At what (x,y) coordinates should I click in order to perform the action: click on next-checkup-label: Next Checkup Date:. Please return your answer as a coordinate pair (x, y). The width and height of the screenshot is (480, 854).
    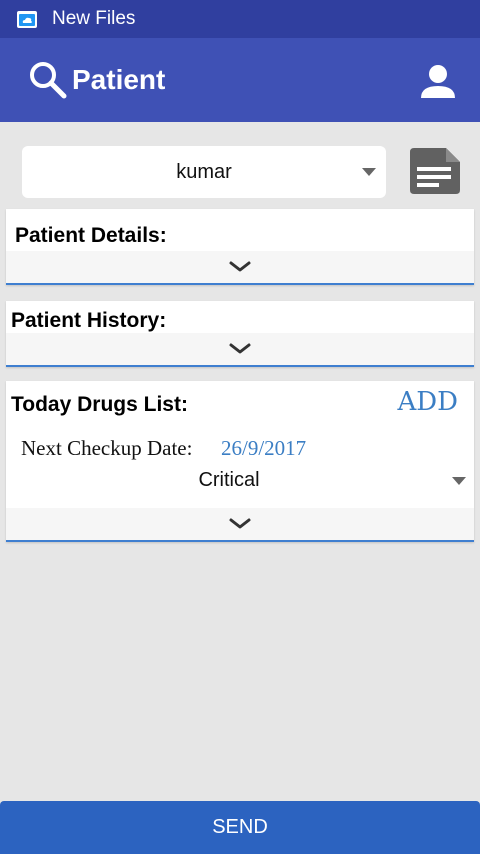
    Looking at the image, I should click on (107, 448).